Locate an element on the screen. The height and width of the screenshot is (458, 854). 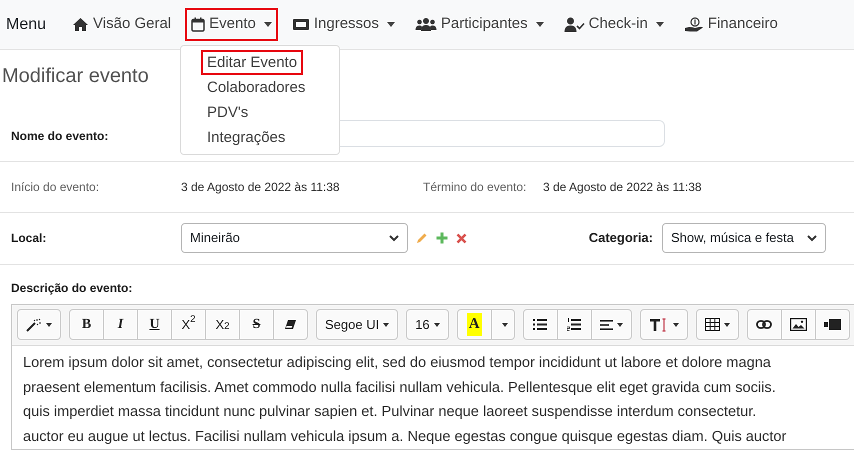
nav-link: Evento is located at coordinates (231, 24).